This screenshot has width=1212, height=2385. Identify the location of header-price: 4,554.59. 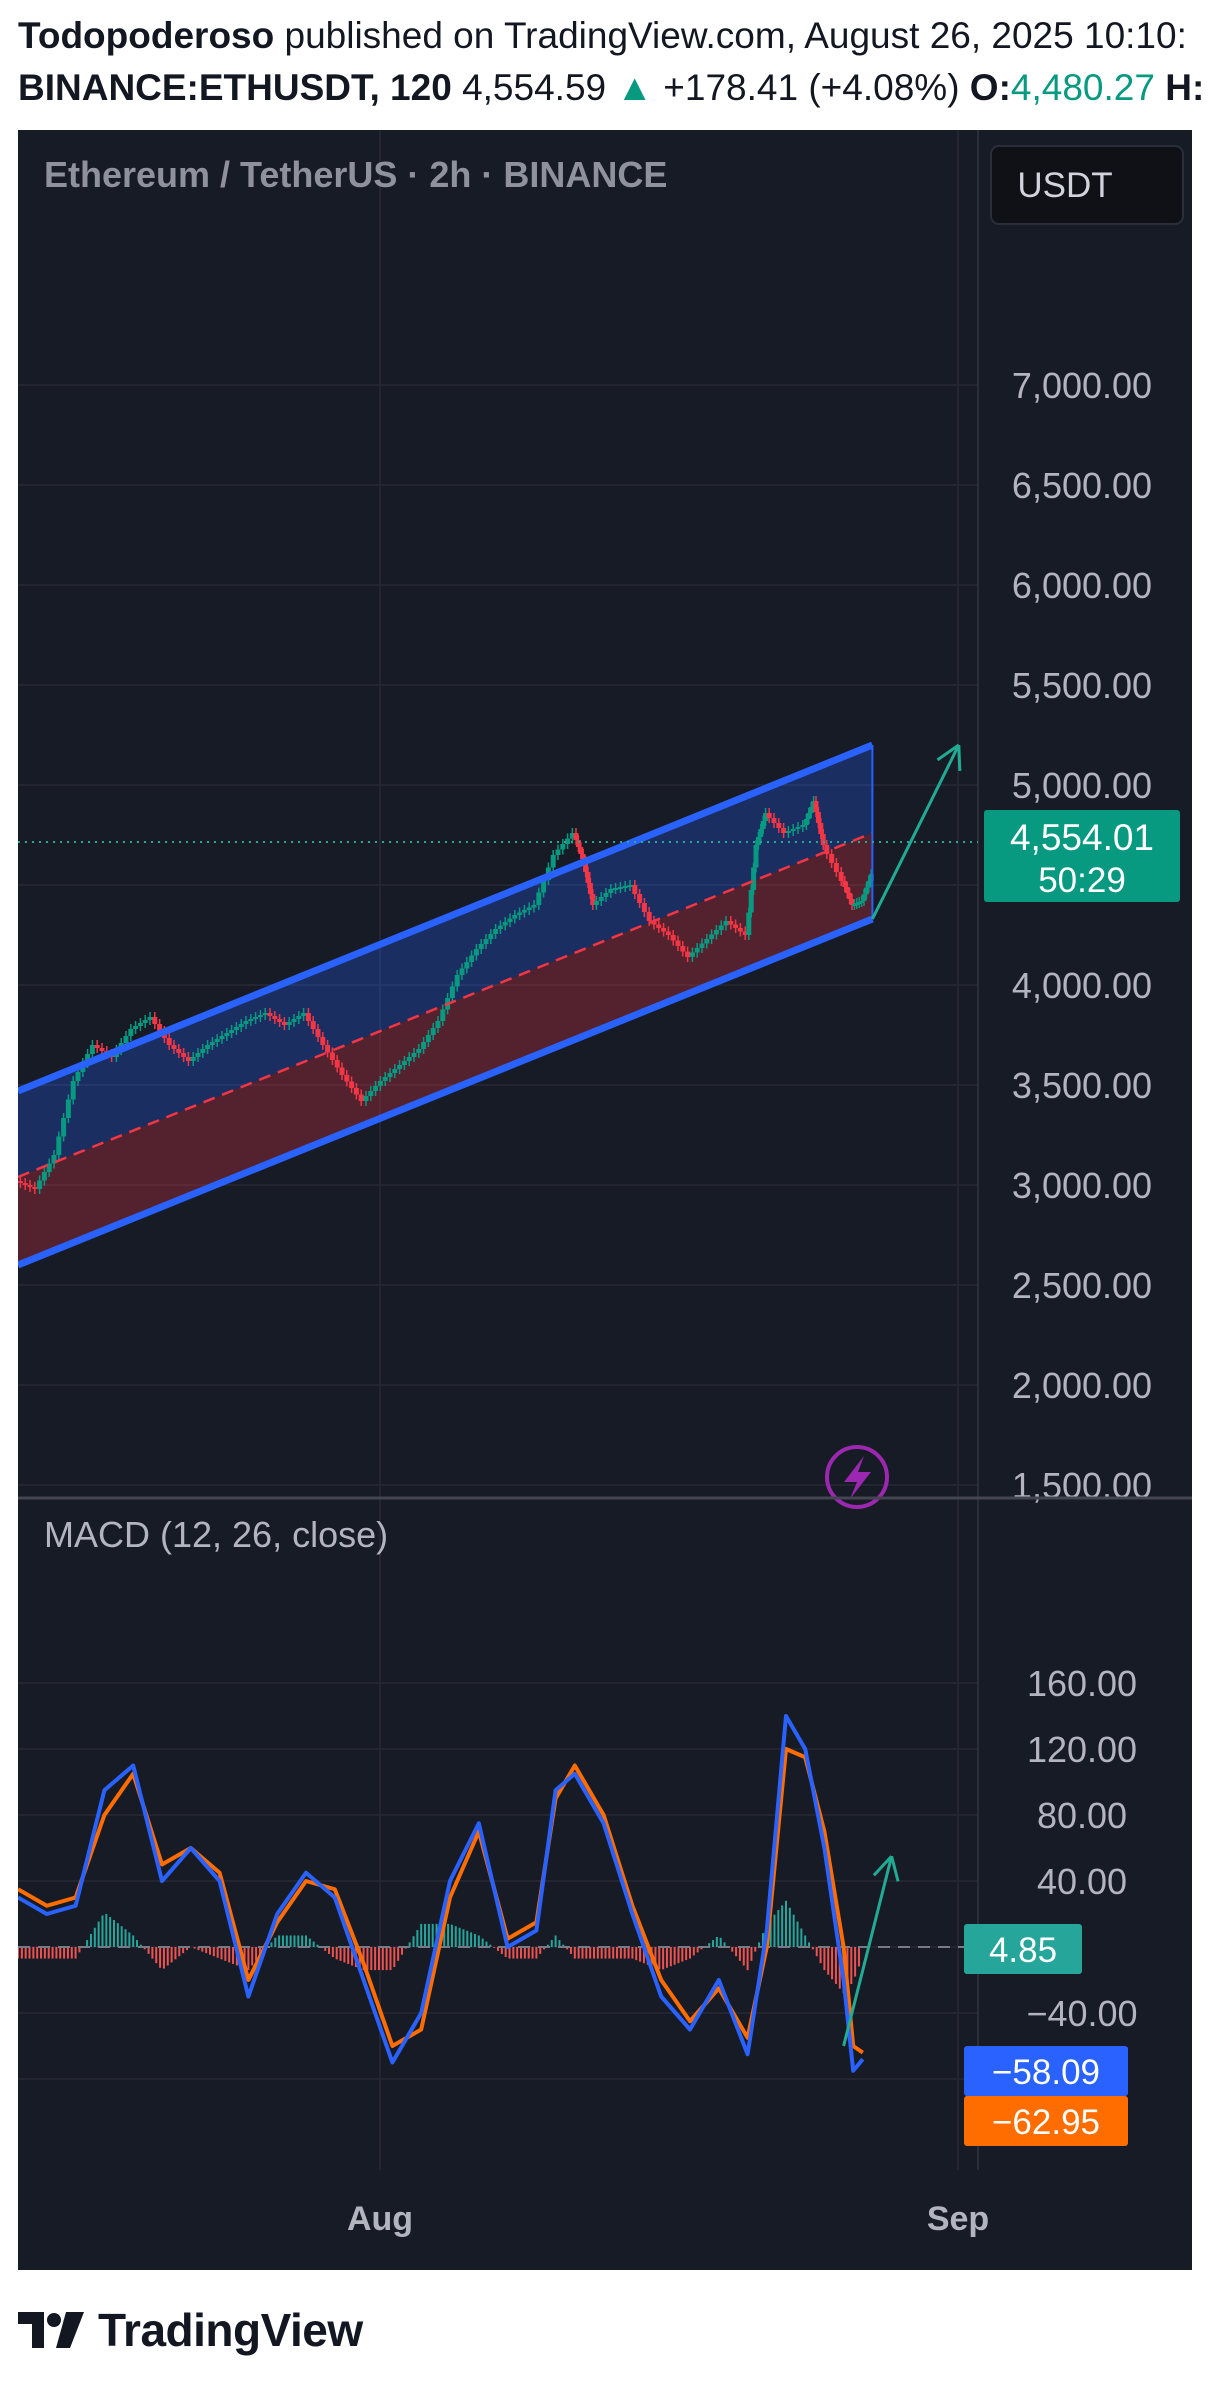
(534, 87).